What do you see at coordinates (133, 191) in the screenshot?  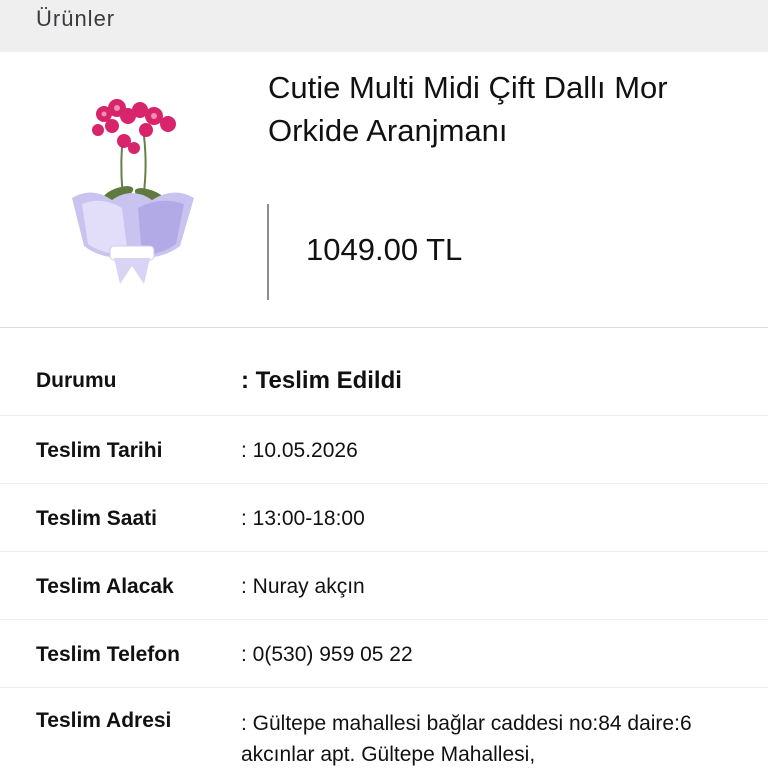 I see `orchid-icon` at bounding box center [133, 191].